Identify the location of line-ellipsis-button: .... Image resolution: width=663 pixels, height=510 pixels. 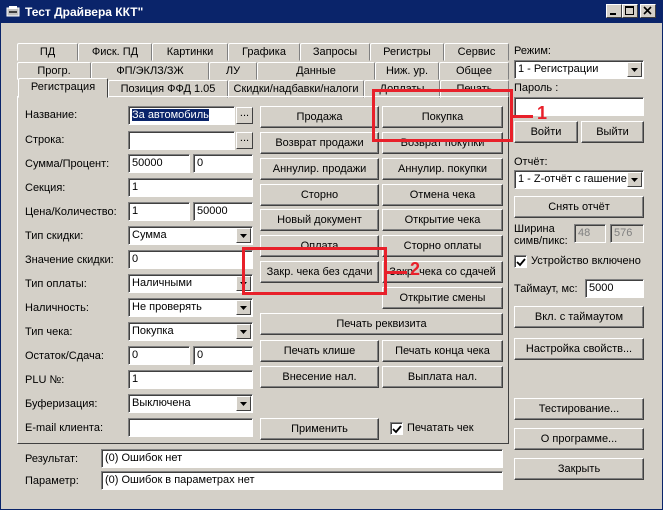
(244, 140).